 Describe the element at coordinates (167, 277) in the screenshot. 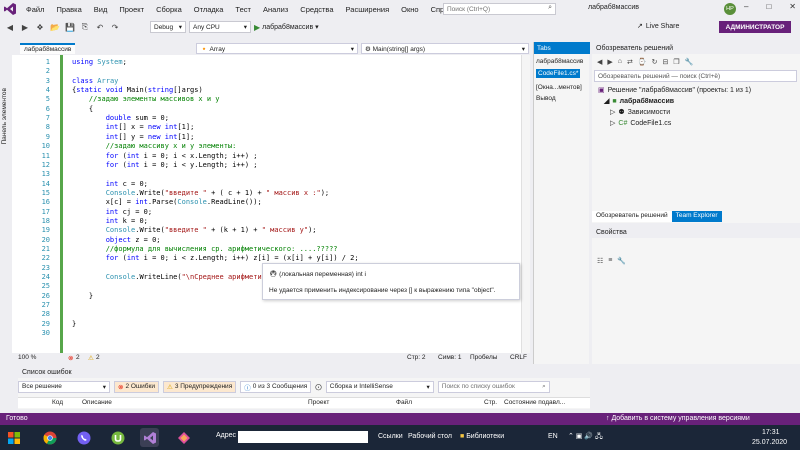

I see `code-line: Console.WriteLine("\nСреднее арифмети` at that location.